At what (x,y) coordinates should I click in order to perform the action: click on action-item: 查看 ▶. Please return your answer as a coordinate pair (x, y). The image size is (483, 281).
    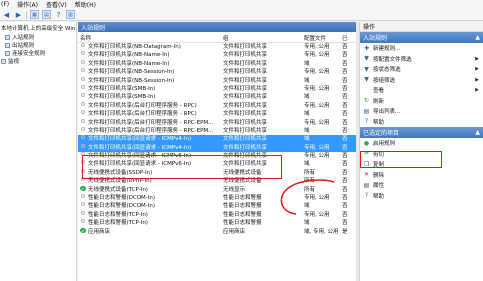
    Looking at the image, I should click on (421, 90).